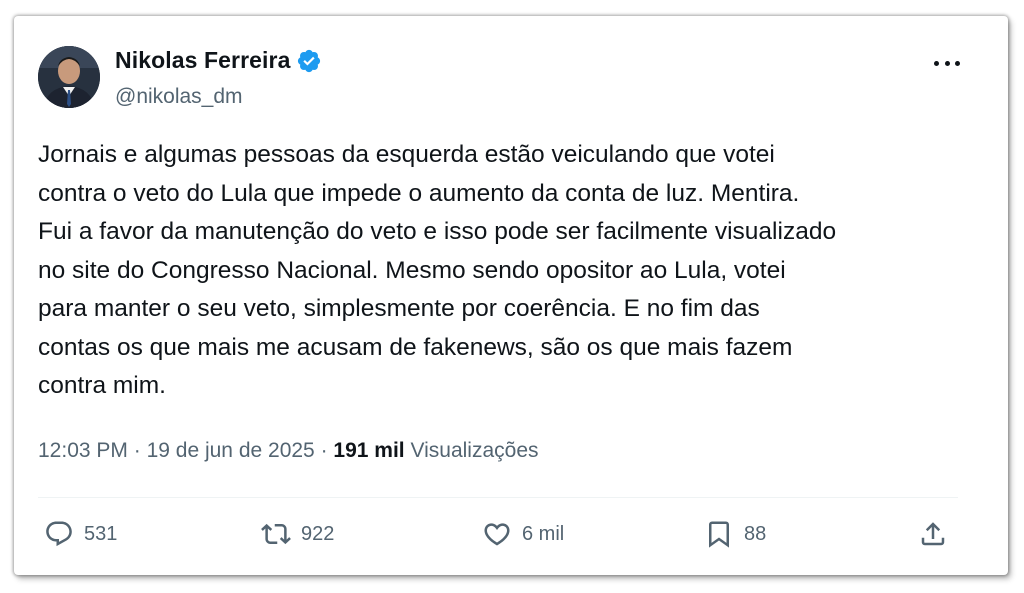  I want to click on retweet-button: 922, so click(297, 534).